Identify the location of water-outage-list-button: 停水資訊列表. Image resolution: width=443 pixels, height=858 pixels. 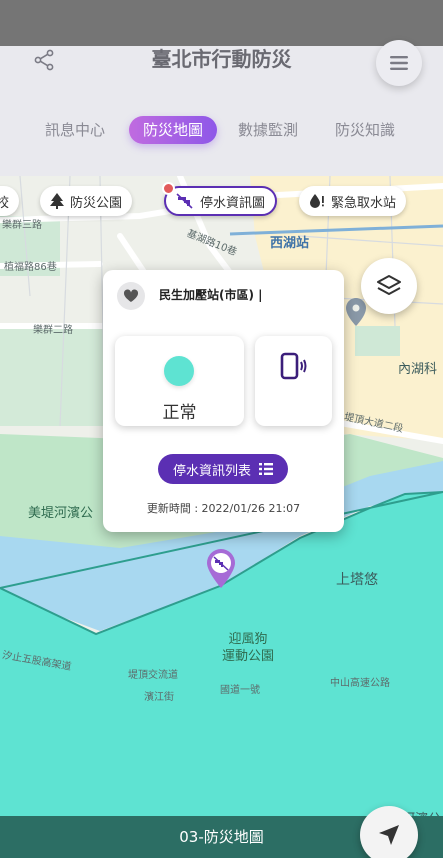
(223, 469).